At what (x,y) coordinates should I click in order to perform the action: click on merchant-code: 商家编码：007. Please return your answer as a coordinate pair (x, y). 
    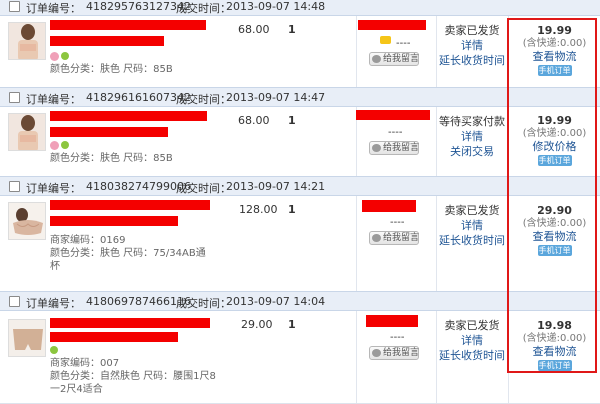
    Looking at the image, I should click on (85, 363).